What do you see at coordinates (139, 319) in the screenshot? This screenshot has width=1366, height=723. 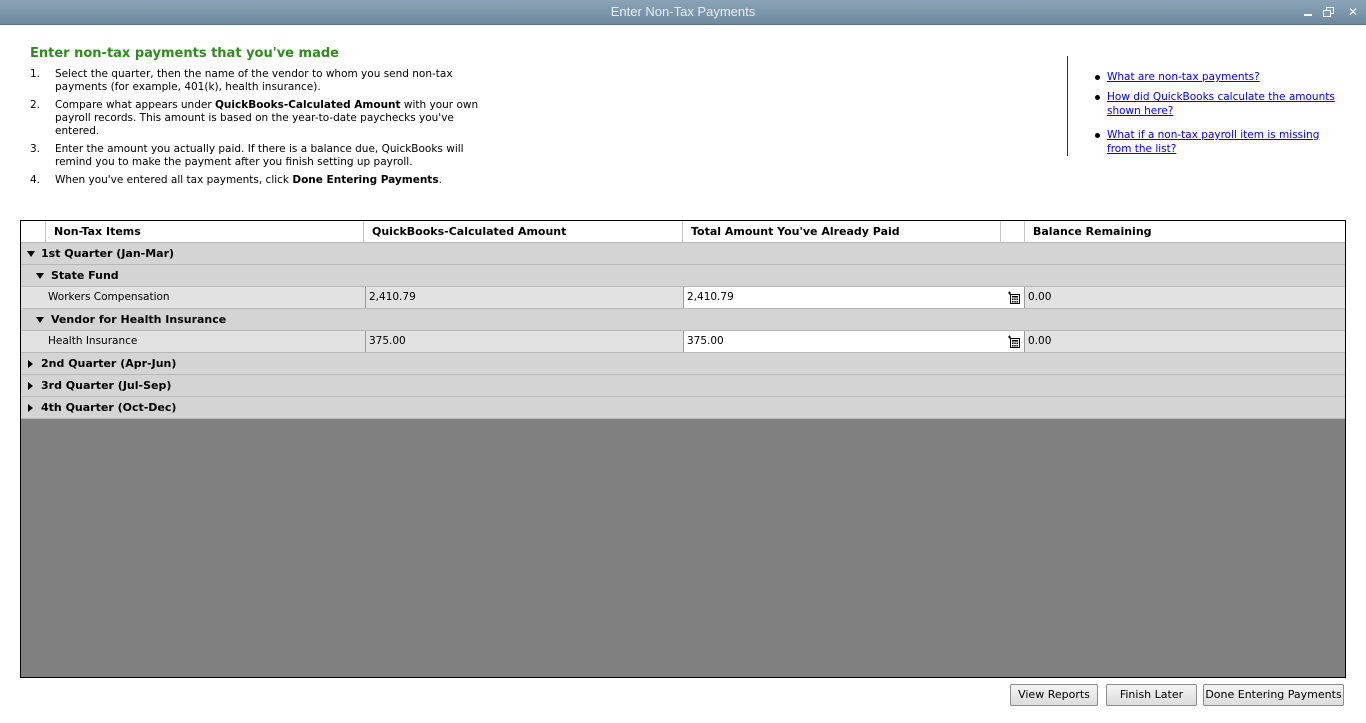 I see `vendor-label: Vendor for Health Insurance` at bounding box center [139, 319].